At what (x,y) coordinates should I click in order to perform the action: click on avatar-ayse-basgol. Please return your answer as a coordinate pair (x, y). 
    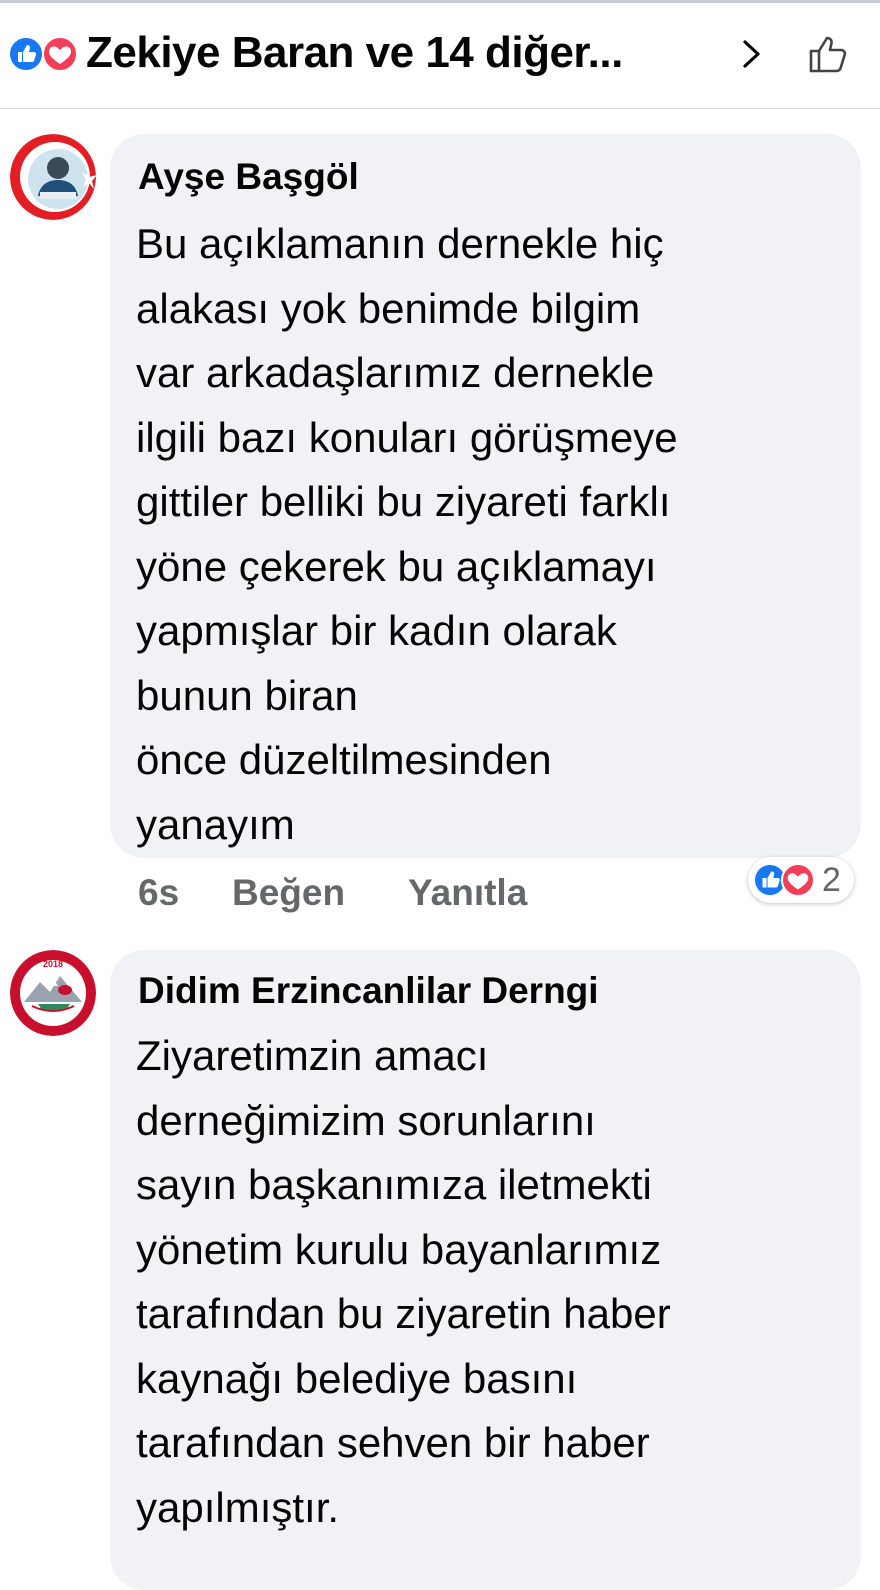
    Looking at the image, I should click on (53, 177).